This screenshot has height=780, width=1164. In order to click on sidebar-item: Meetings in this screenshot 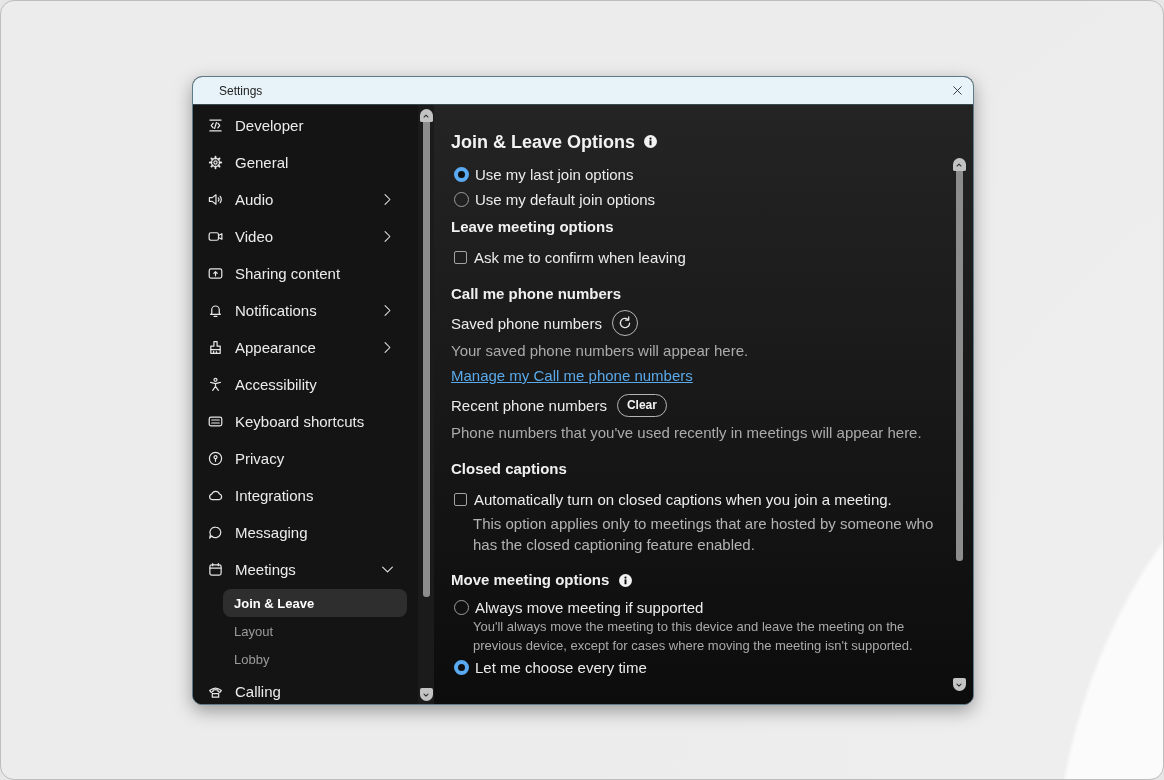, I will do `click(305, 569)`.